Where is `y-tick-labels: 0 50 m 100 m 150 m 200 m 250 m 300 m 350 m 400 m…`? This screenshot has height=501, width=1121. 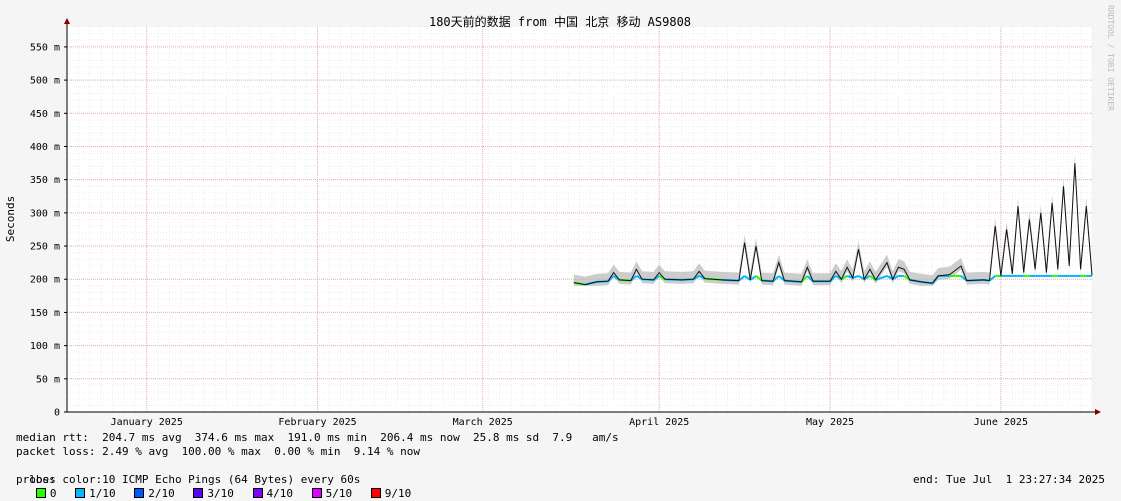
y-tick-labels: 0 50 m 100 m 150 m 200 m 250 m 300 m 350 m 400 m… is located at coordinates (48, 230).